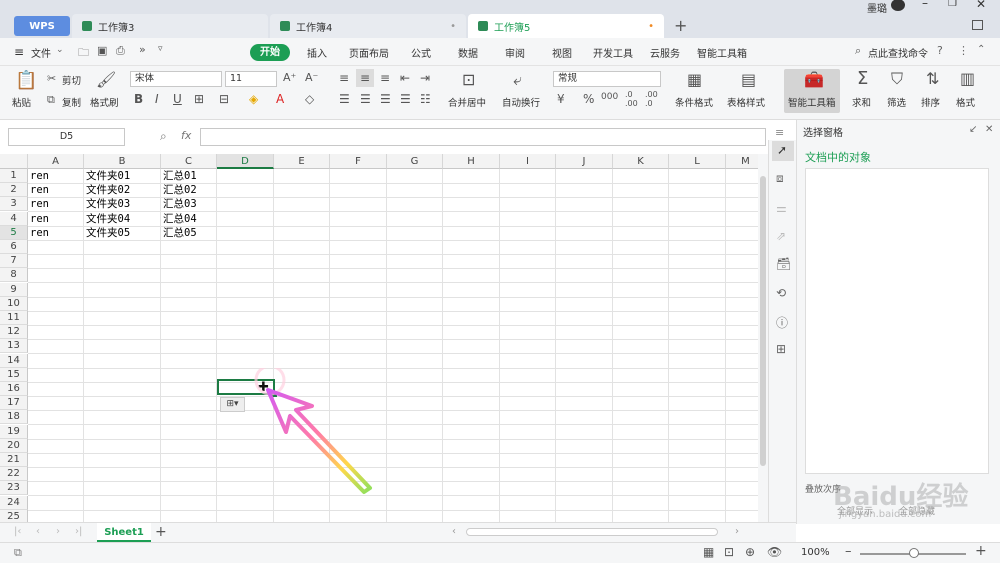 This screenshot has width=1000, height=563. Describe the element at coordinates (468, 52) in the screenshot. I see `menu-data: 数据` at that location.